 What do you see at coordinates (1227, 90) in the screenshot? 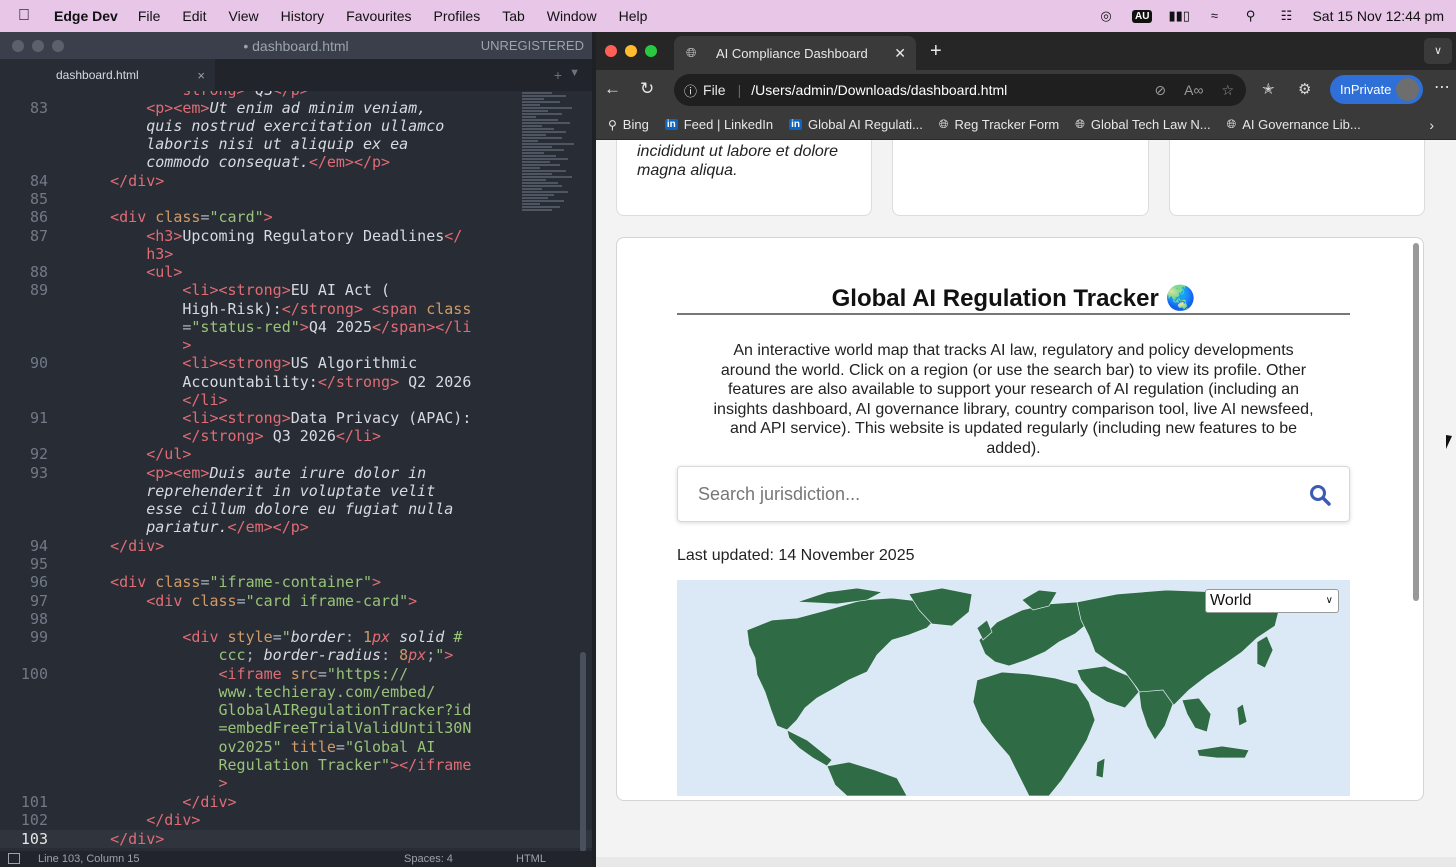
I see `favourite-star-icon: ☆` at bounding box center [1227, 90].